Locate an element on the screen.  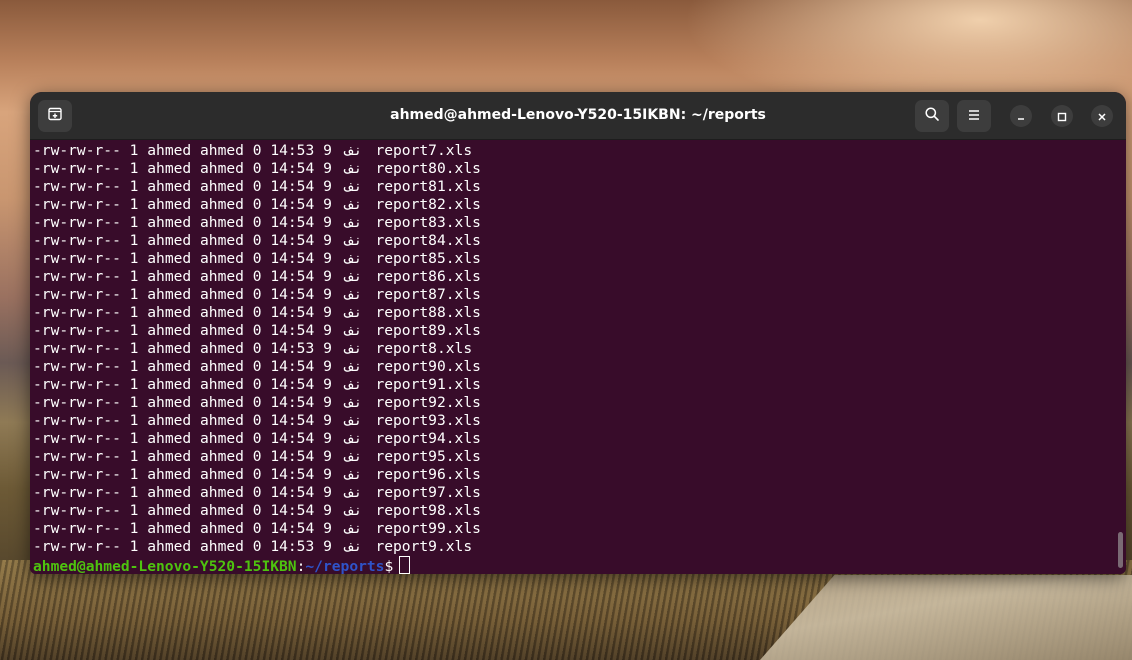
search-button is located at coordinates (932, 116).